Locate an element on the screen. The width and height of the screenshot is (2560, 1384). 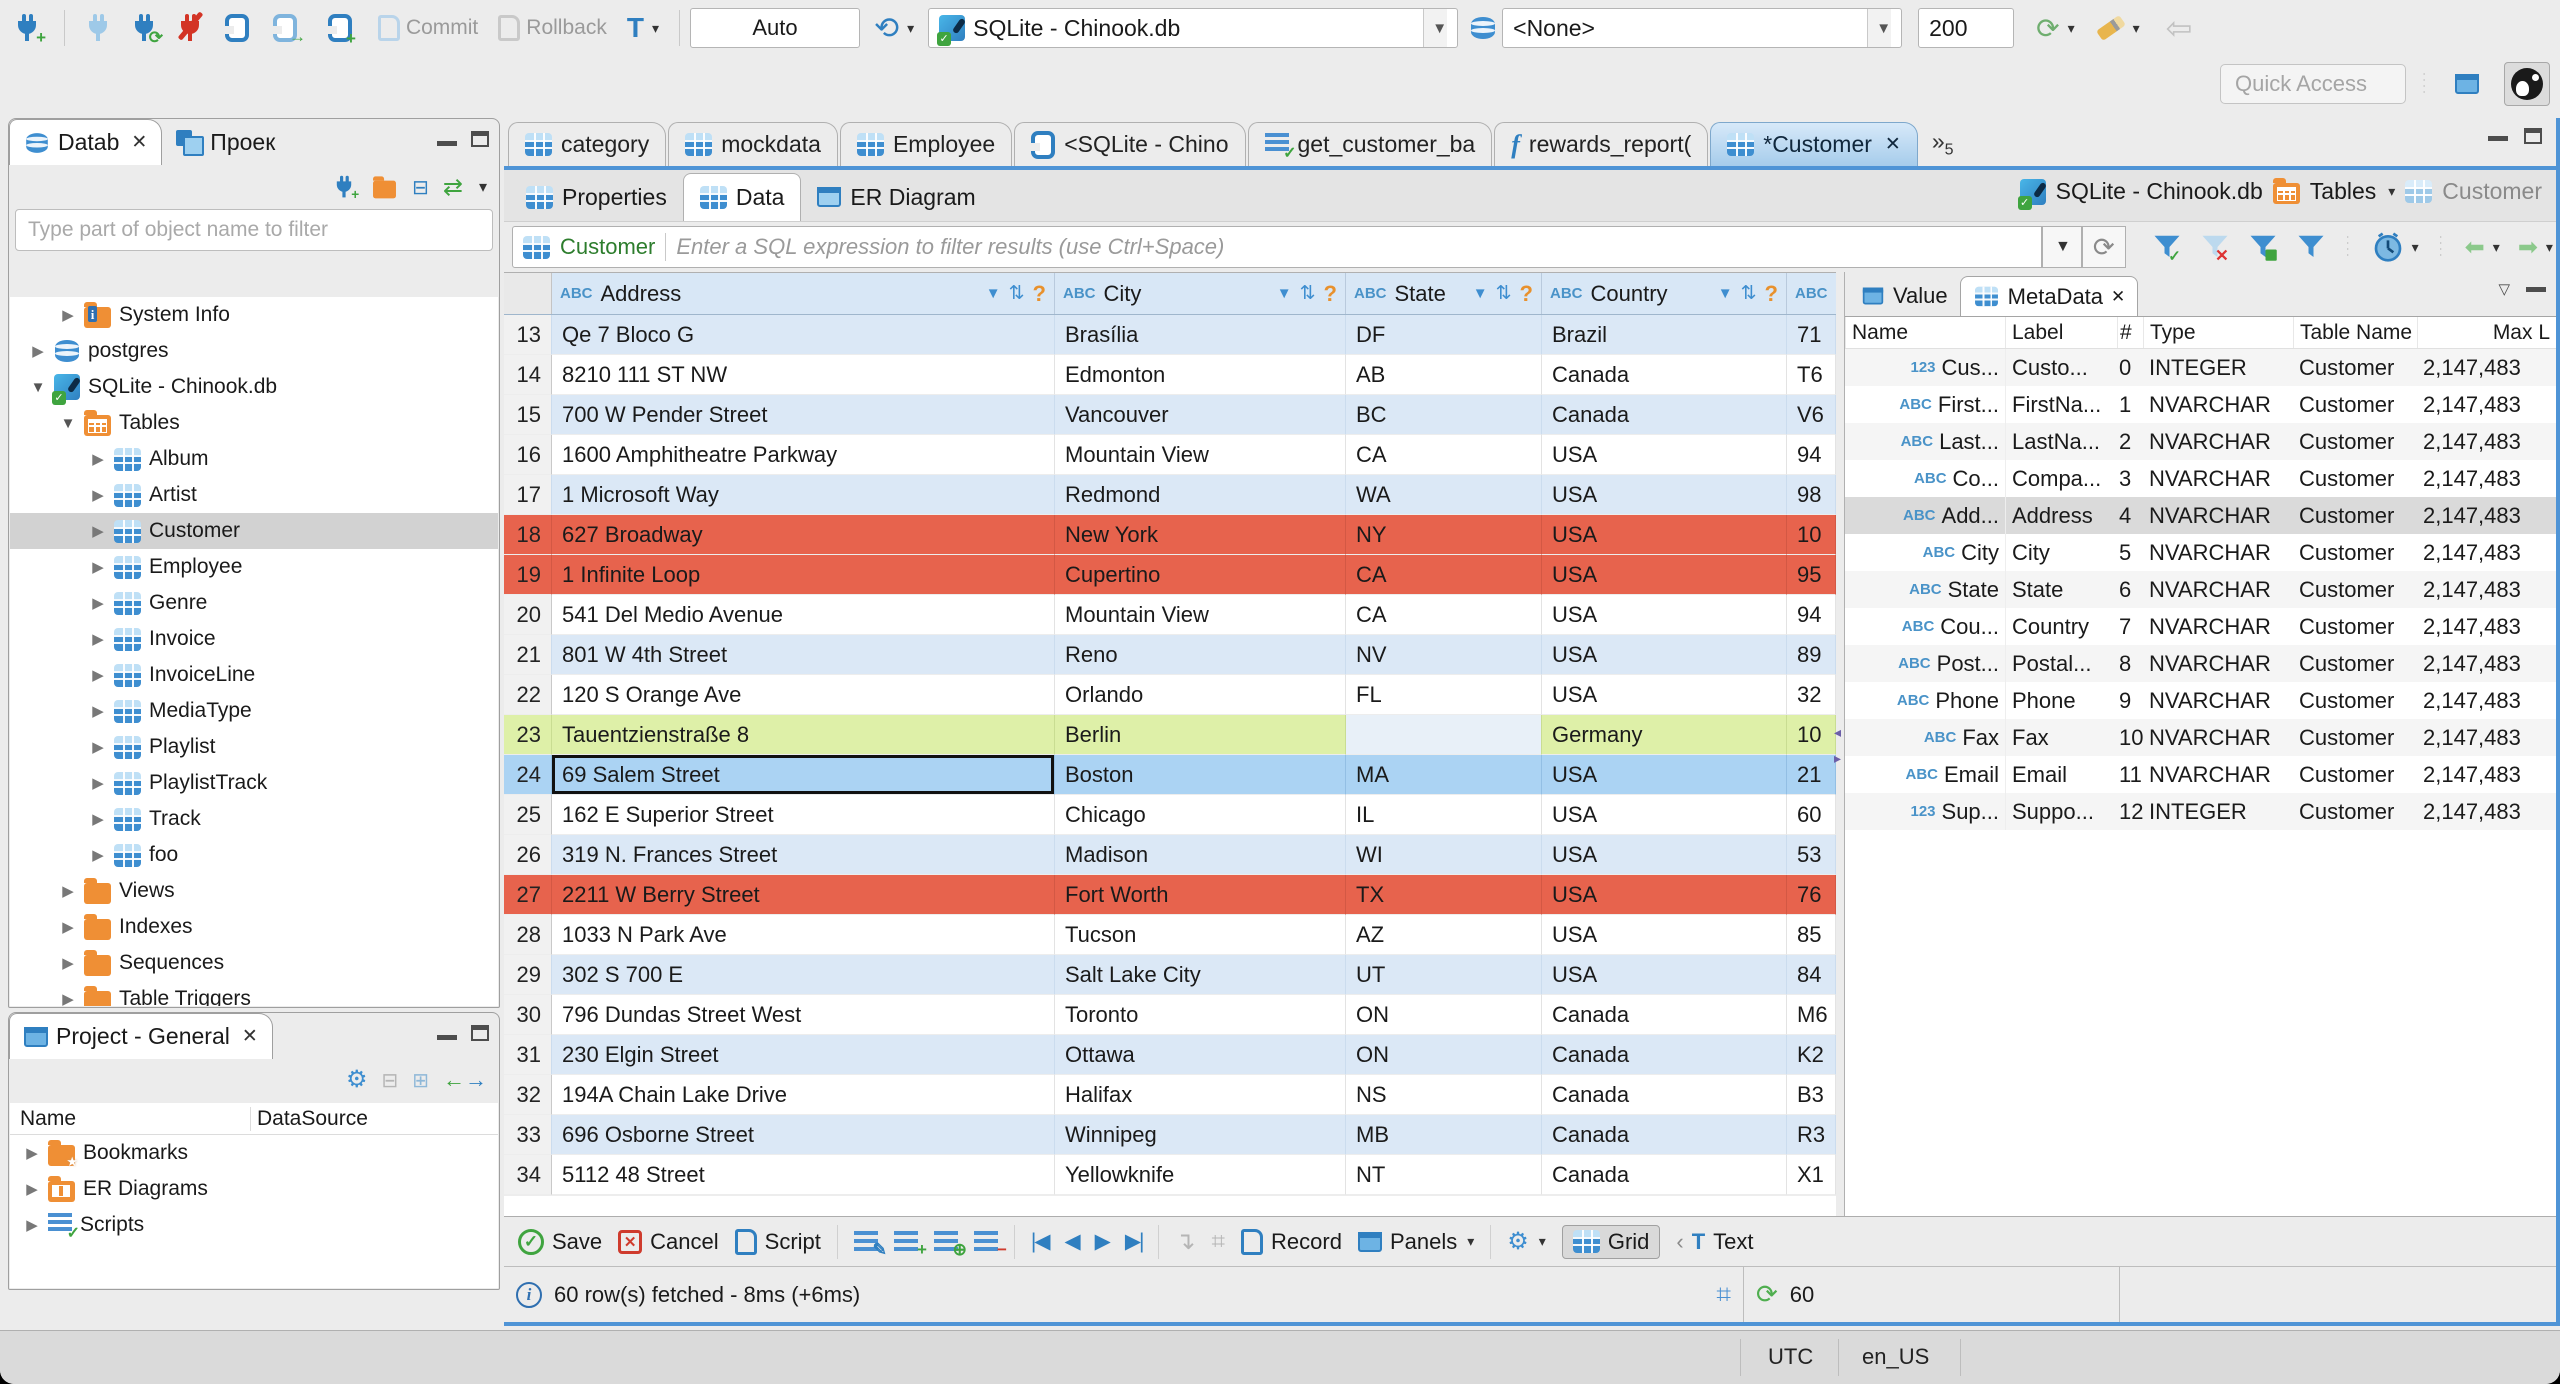
previous-row-button: ◀ is located at coordinates (1073, 1241).